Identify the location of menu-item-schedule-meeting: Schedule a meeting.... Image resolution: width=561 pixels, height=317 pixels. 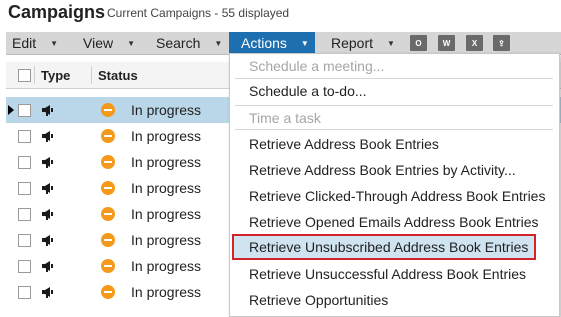
(316, 66).